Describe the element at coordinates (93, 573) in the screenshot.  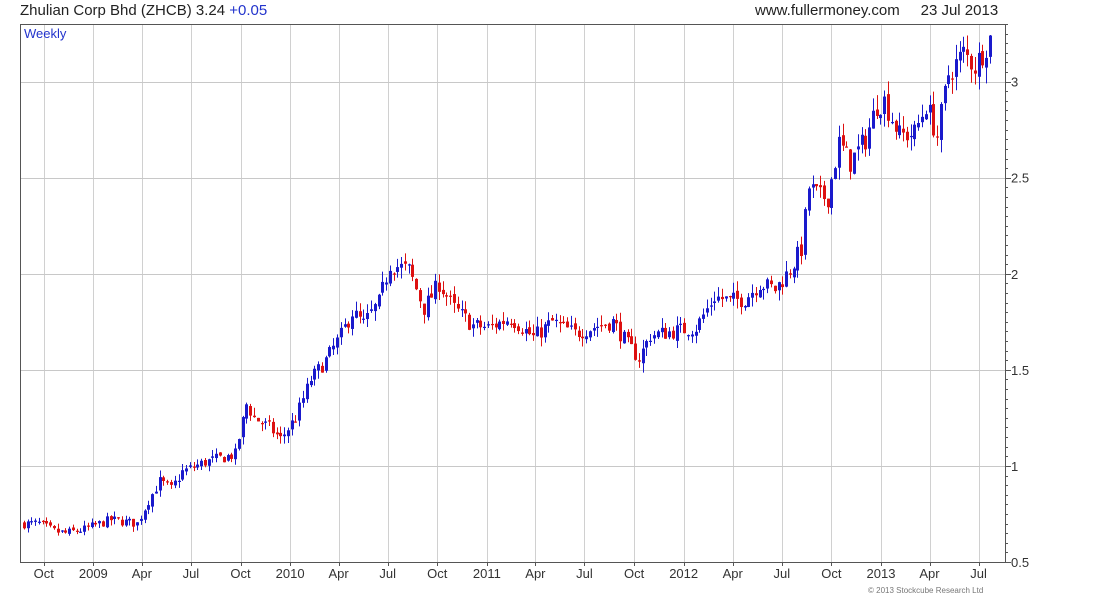
I see `x-tick-label: 2009` at that location.